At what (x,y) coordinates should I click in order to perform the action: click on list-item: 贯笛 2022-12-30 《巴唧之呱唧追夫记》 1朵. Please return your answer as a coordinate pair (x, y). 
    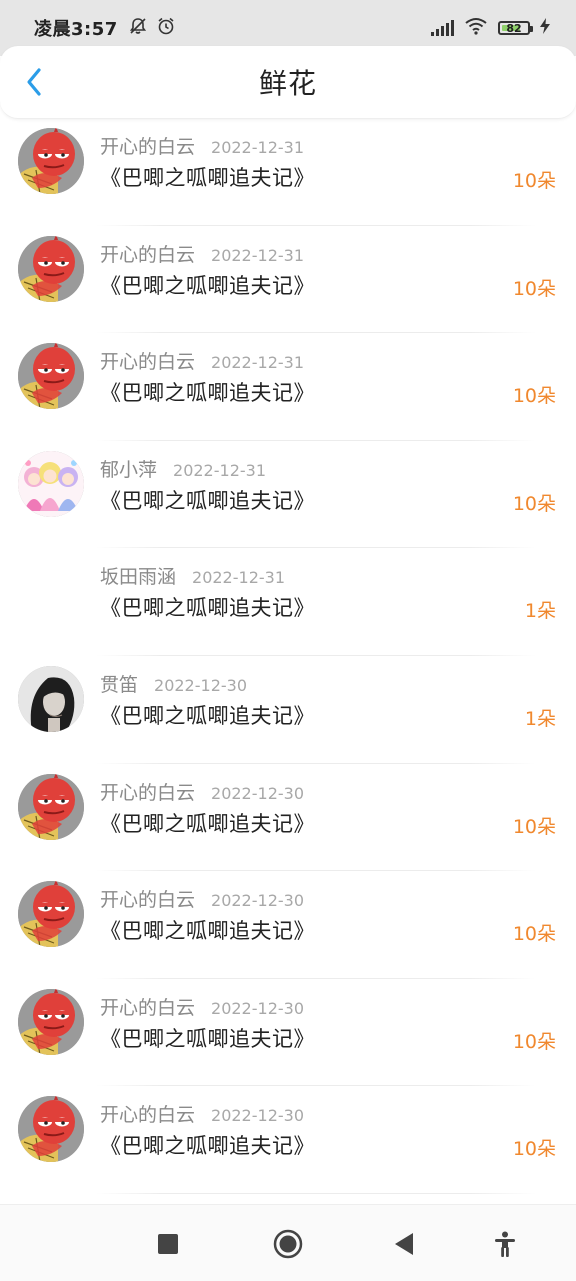
    Looking at the image, I should click on (288, 710).